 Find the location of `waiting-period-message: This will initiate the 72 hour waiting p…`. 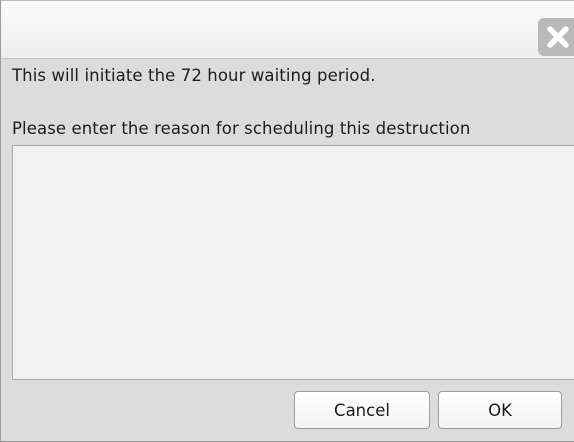

waiting-period-message: This will initiate the 72 hour waiting p… is located at coordinates (194, 75).